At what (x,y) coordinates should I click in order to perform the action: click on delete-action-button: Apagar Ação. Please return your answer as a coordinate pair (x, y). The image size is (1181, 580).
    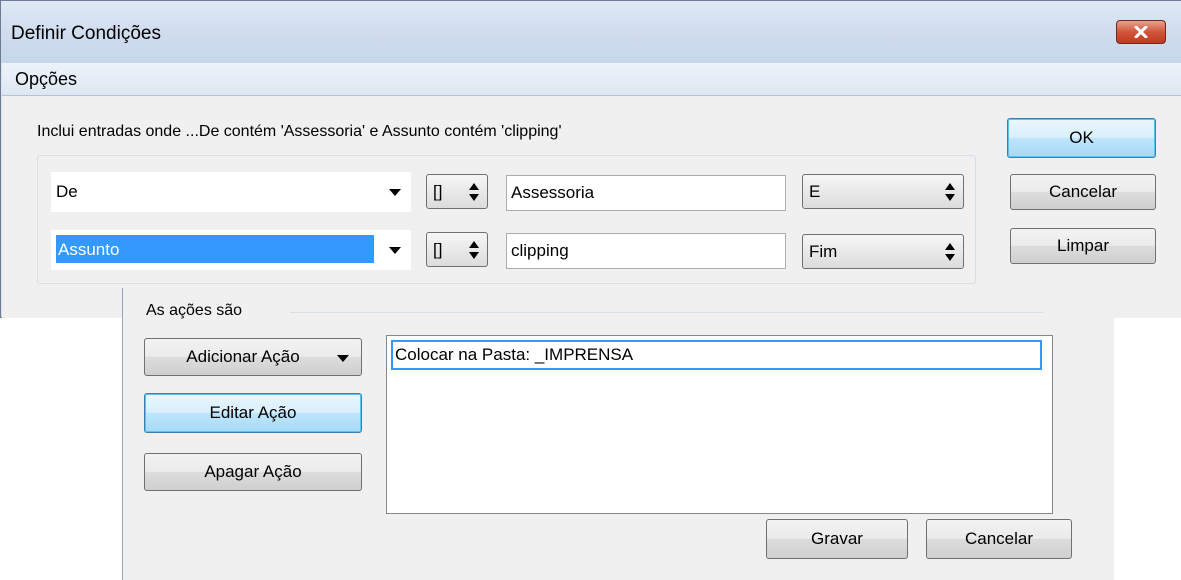
    Looking at the image, I should click on (253, 472).